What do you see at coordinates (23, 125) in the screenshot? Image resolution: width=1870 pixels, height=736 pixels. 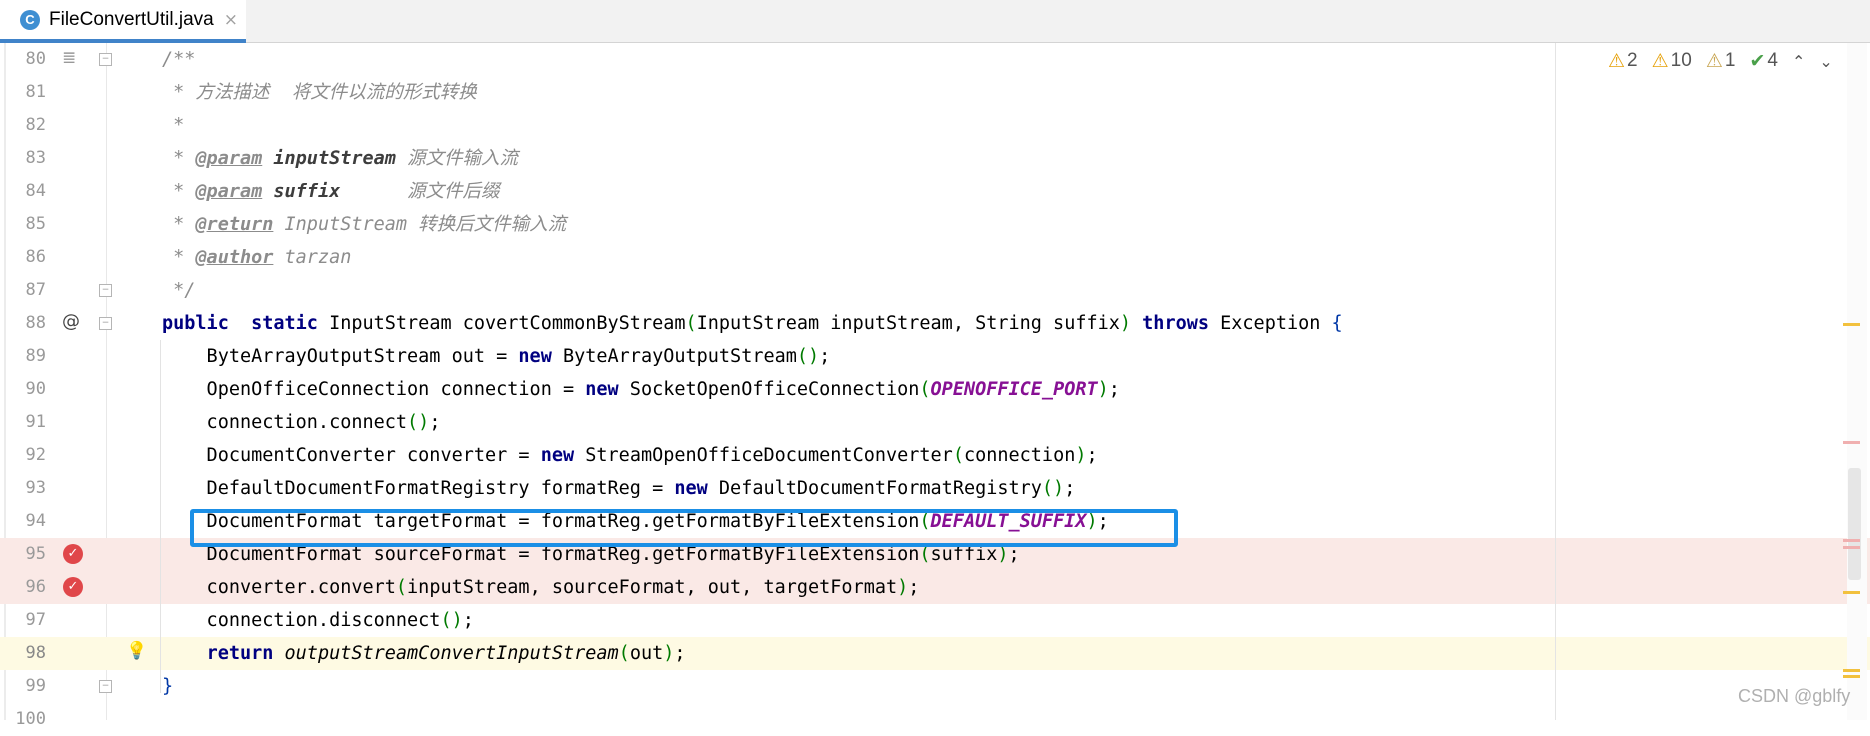 I see `line-number: 82` at bounding box center [23, 125].